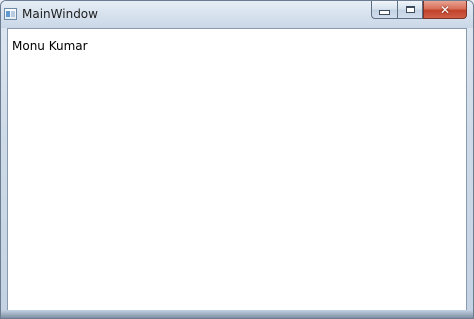  I want to click on caption-buttons: ✕, so click(419, 11).